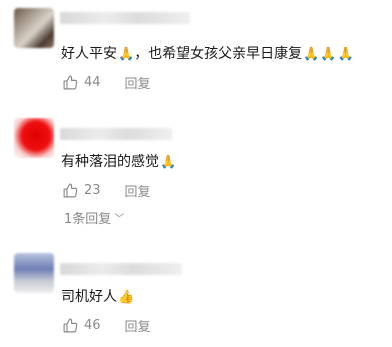 Image resolution: width=392 pixels, height=347 pixels. What do you see at coordinates (106, 325) in the screenshot?
I see `comment-actions: 46 回复` at bounding box center [106, 325].